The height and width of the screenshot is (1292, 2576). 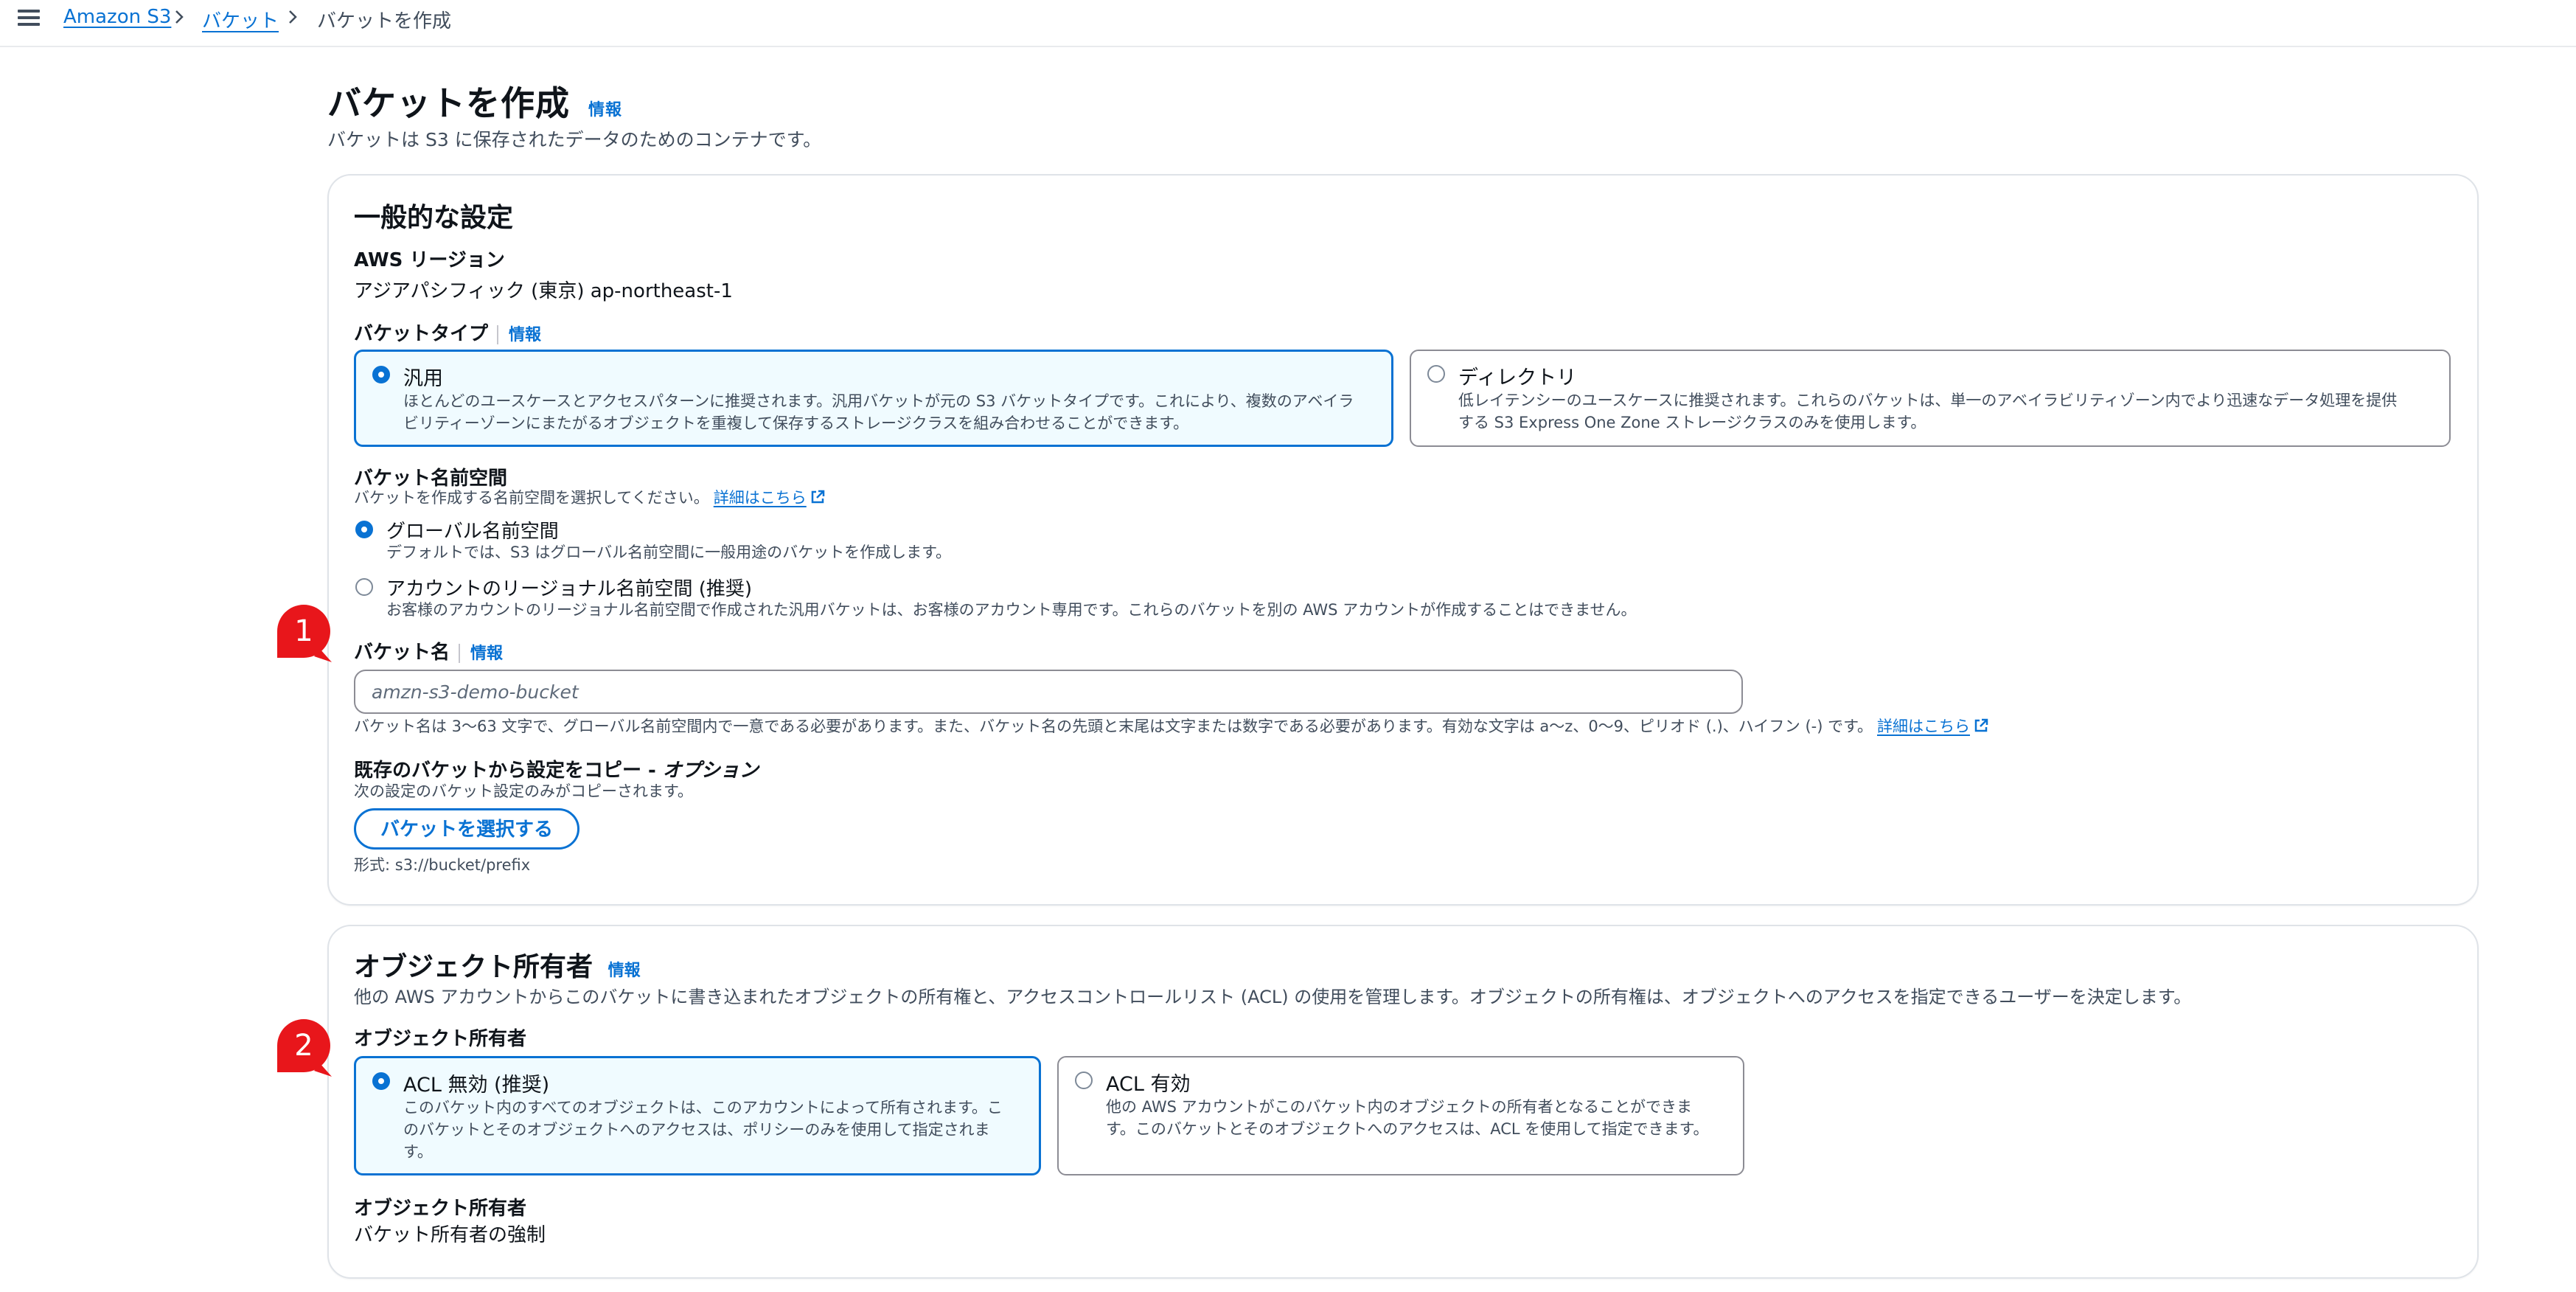 What do you see at coordinates (430, 260) in the screenshot?
I see `region-label: AWS リージョン` at bounding box center [430, 260].